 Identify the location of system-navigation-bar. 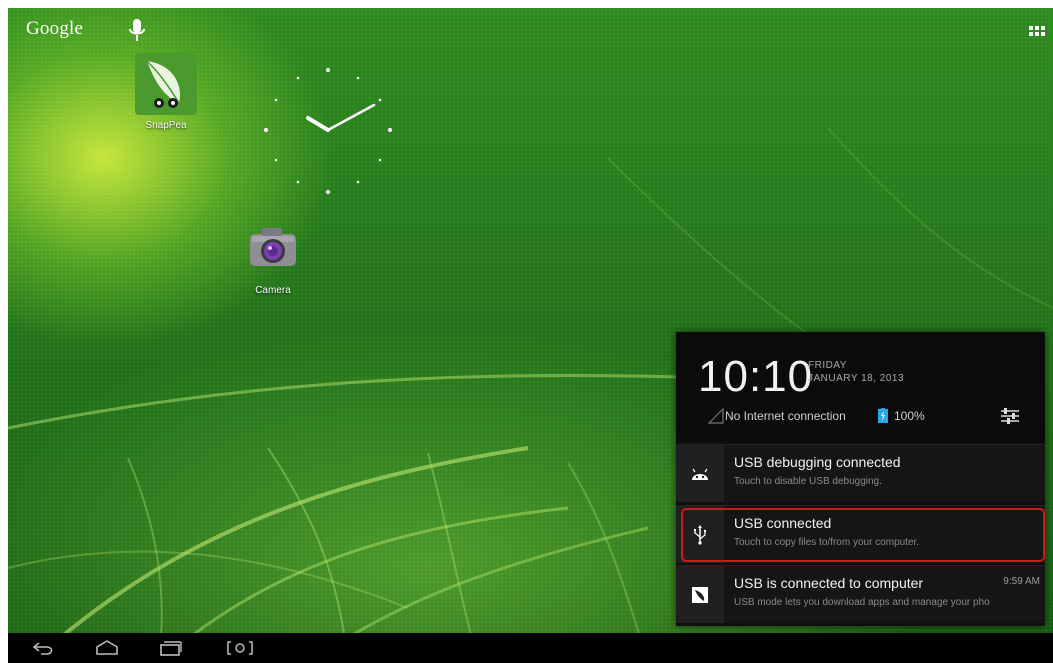
(530, 648).